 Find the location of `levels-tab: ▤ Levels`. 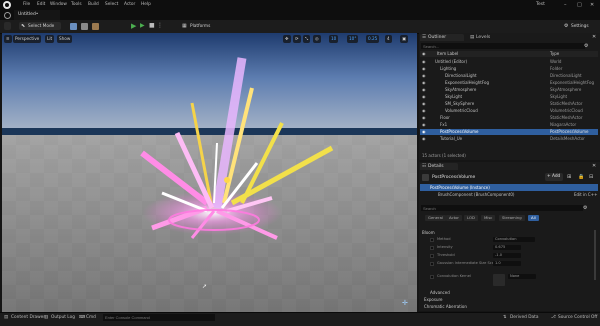

levels-tab: ▤ Levels is located at coordinates (488, 37).